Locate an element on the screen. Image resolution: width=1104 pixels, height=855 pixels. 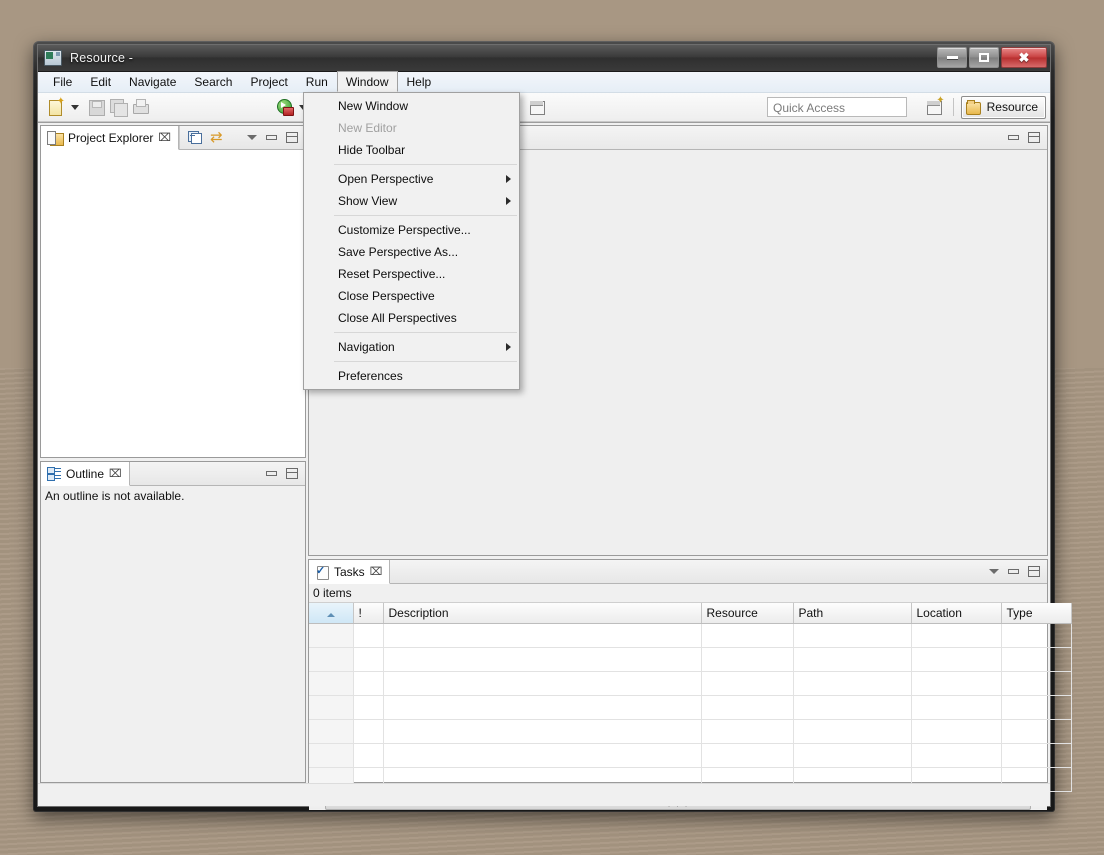
run-icon is located at coordinates (284, 107).